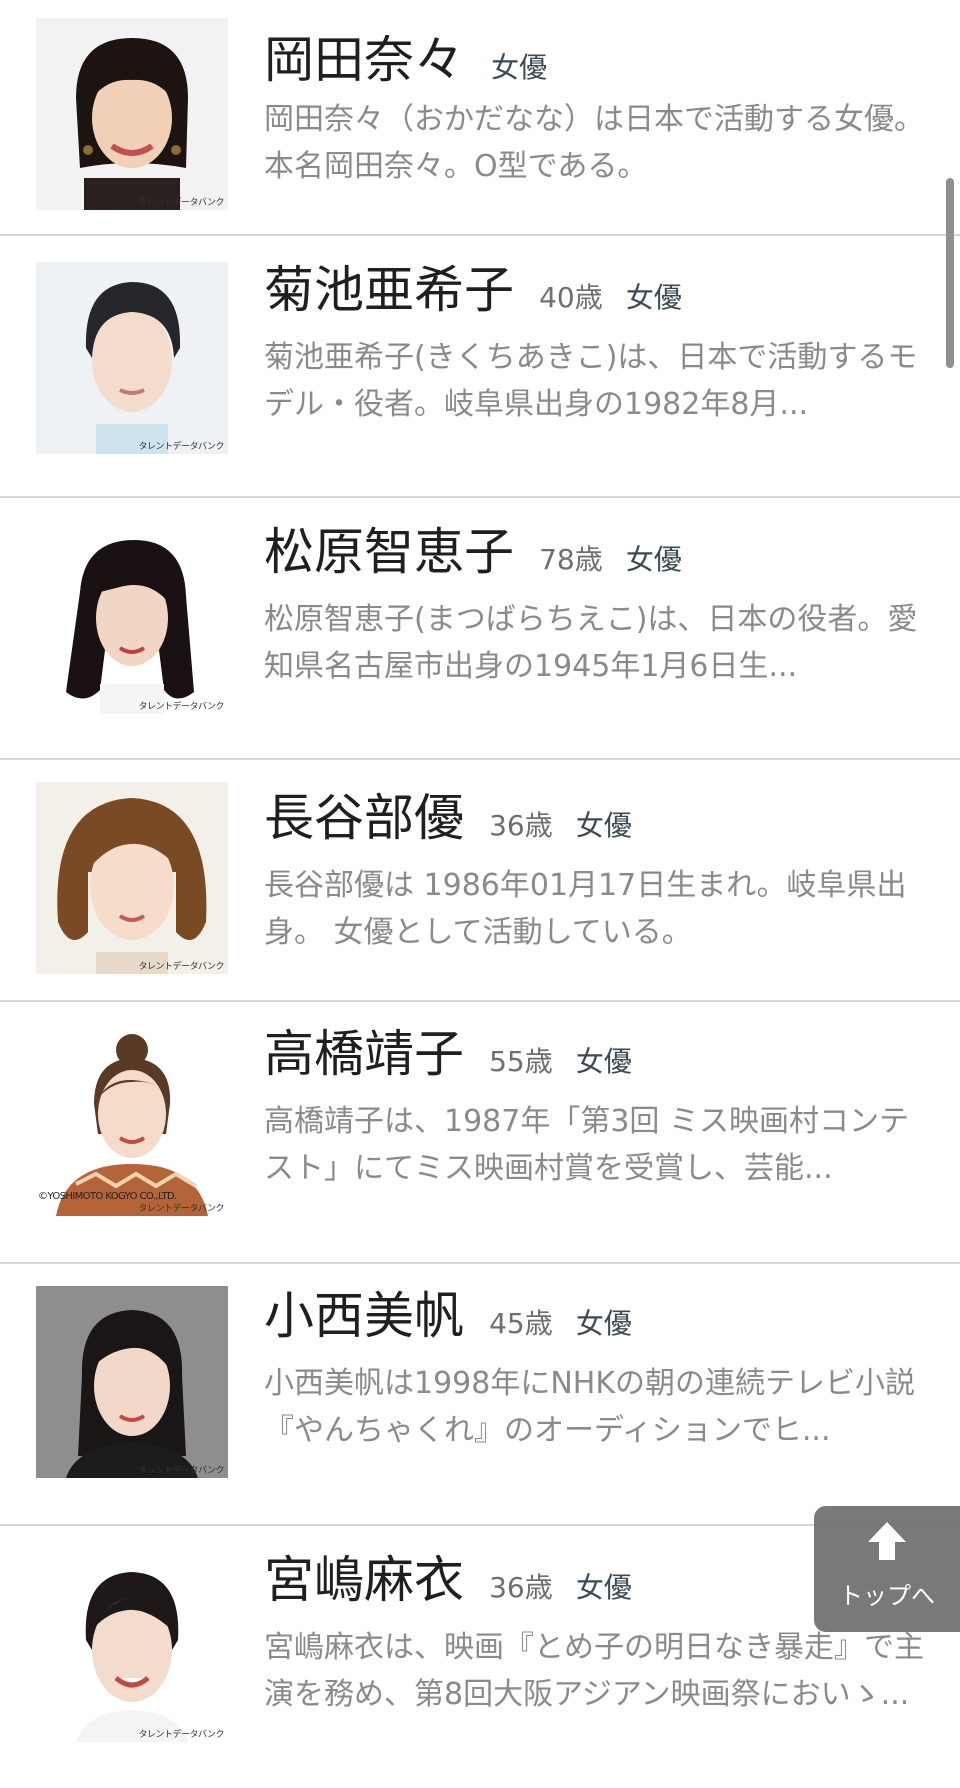 This screenshot has height=1788, width=960. I want to click on title-row: 高橋靖子 55歳 女優, so click(594, 1054).